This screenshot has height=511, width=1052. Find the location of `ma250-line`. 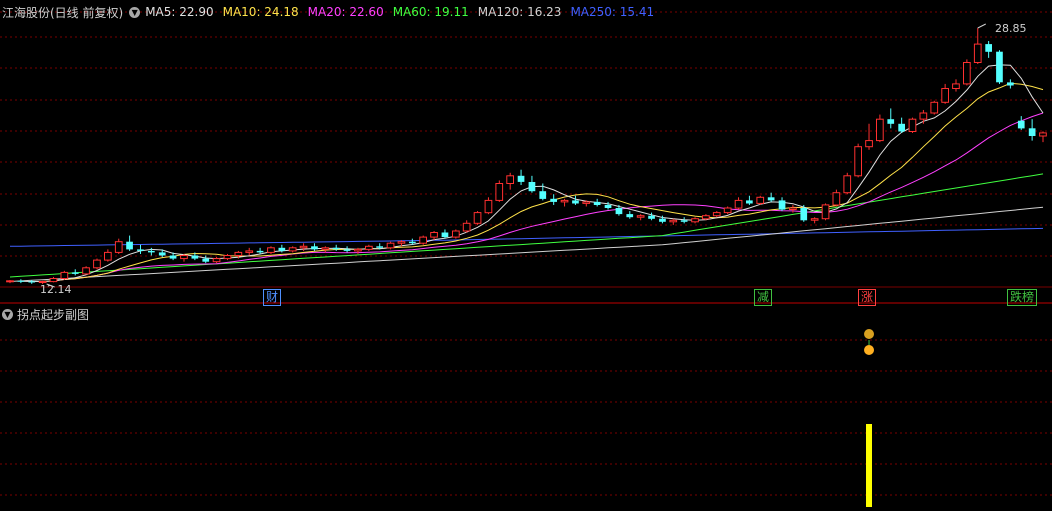

ma250-line is located at coordinates (526, 237).